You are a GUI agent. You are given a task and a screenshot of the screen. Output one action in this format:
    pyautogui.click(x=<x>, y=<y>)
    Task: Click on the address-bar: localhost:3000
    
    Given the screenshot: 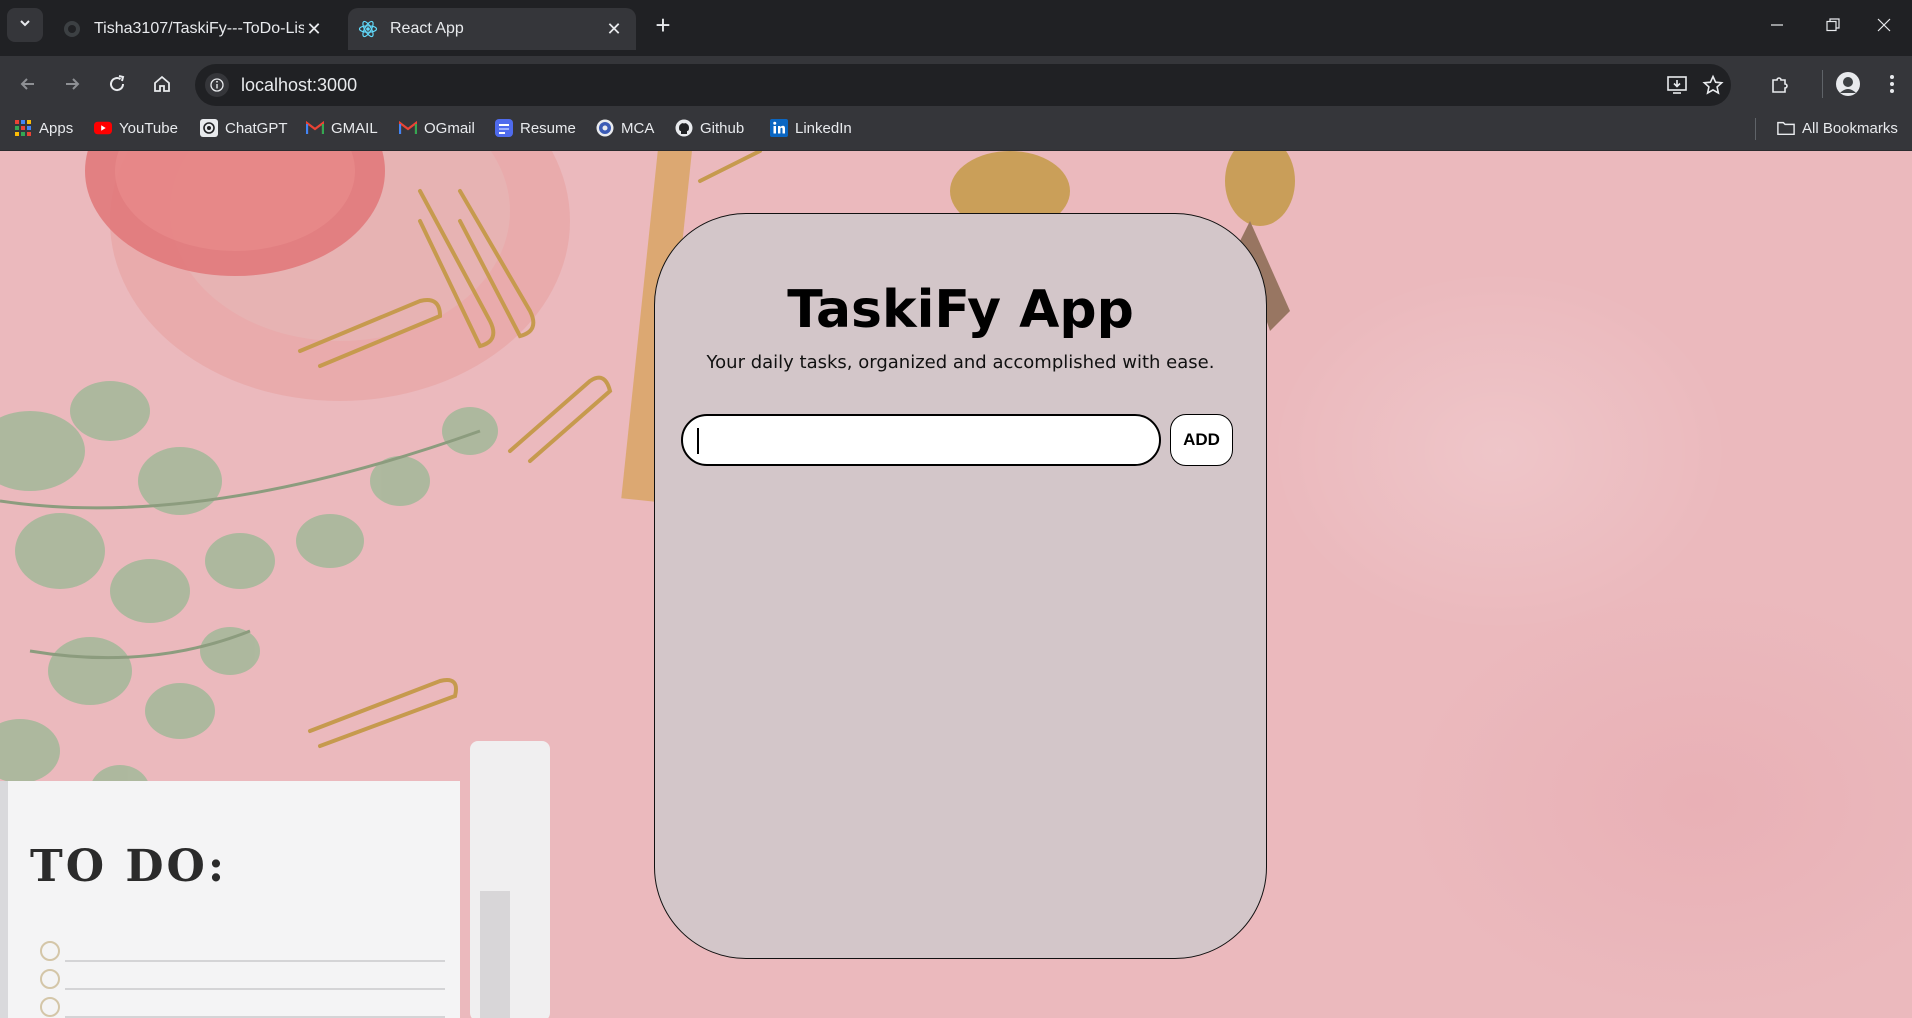 What is the action you would take?
    pyautogui.click(x=963, y=85)
    